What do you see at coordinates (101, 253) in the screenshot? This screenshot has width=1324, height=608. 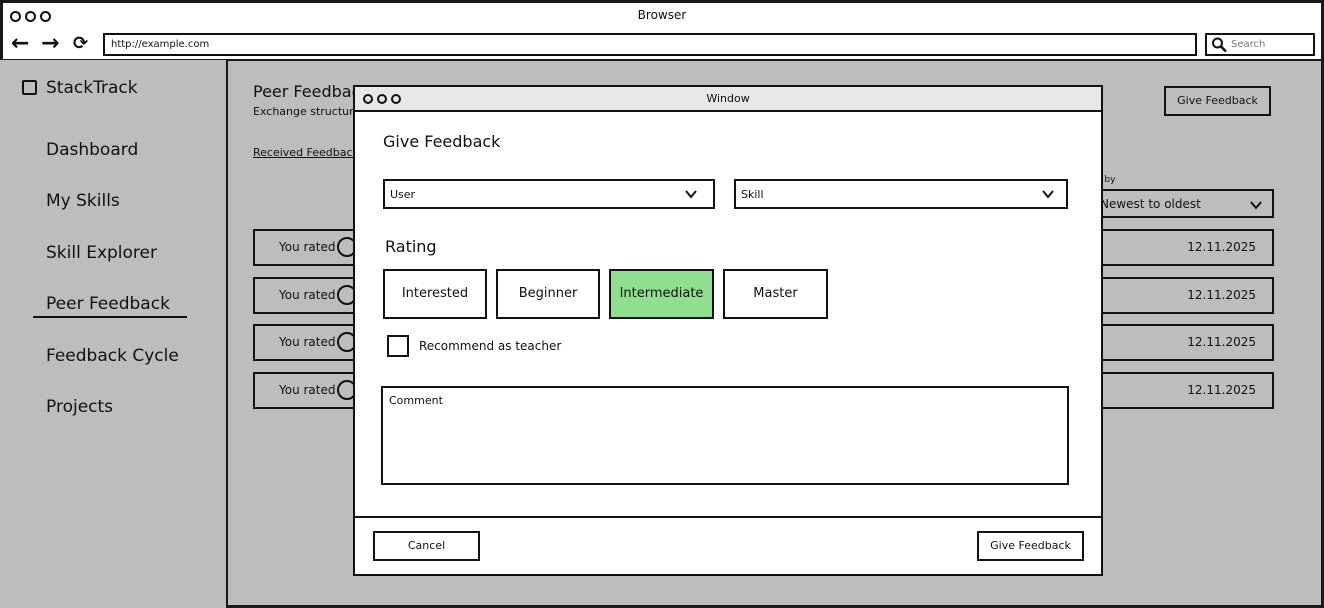 I see `sidebar-item-skill-explorer: Skill Explorer` at bounding box center [101, 253].